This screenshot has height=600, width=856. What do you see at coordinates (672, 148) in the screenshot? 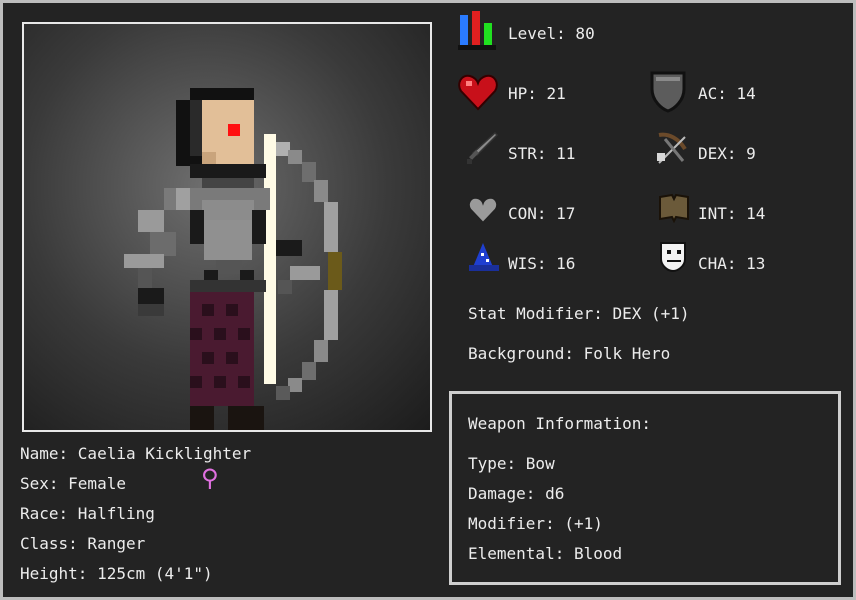
I see `crossbow-icon` at bounding box center [672, 148].